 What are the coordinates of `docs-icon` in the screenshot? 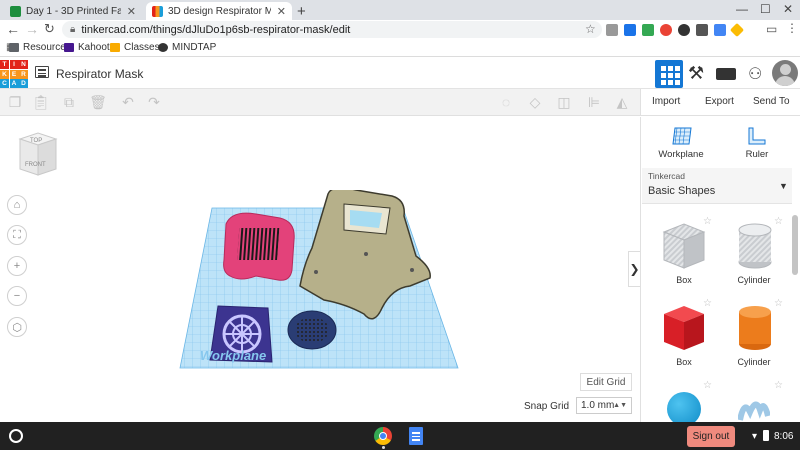 It's located at (416, 436).